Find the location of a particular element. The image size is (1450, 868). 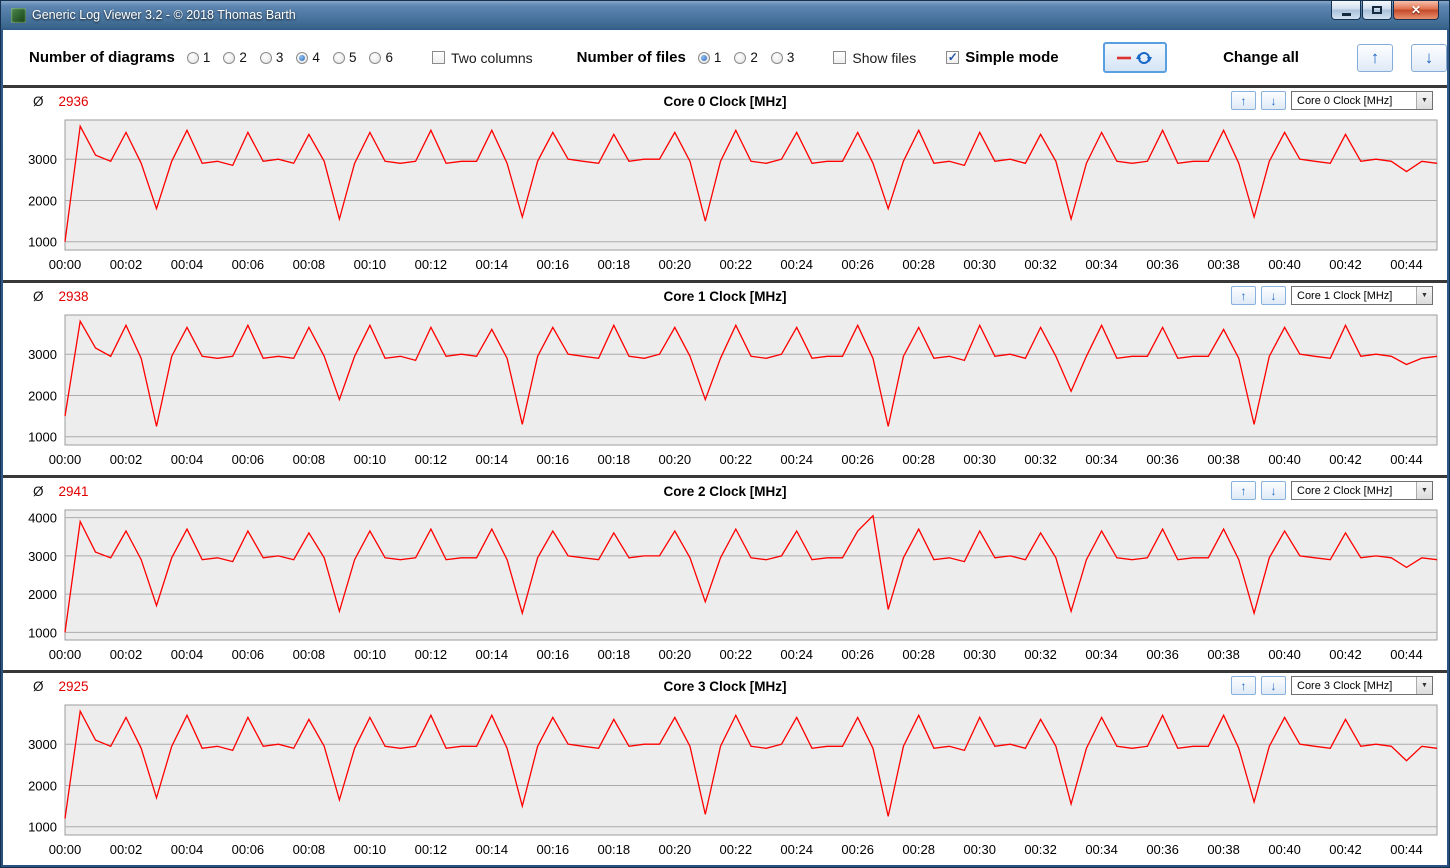

number-of-files-label: Number of files is located at coordinates (631, 57).